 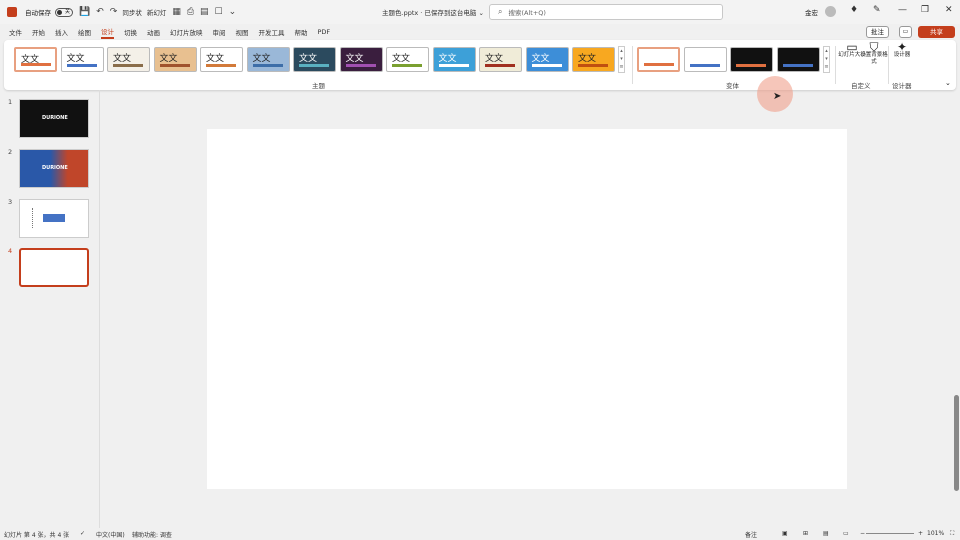 What do you see at coordinates (84, 12) in the screenshot?
I see `save-icon: 💾` at bounding box center [84, 12].